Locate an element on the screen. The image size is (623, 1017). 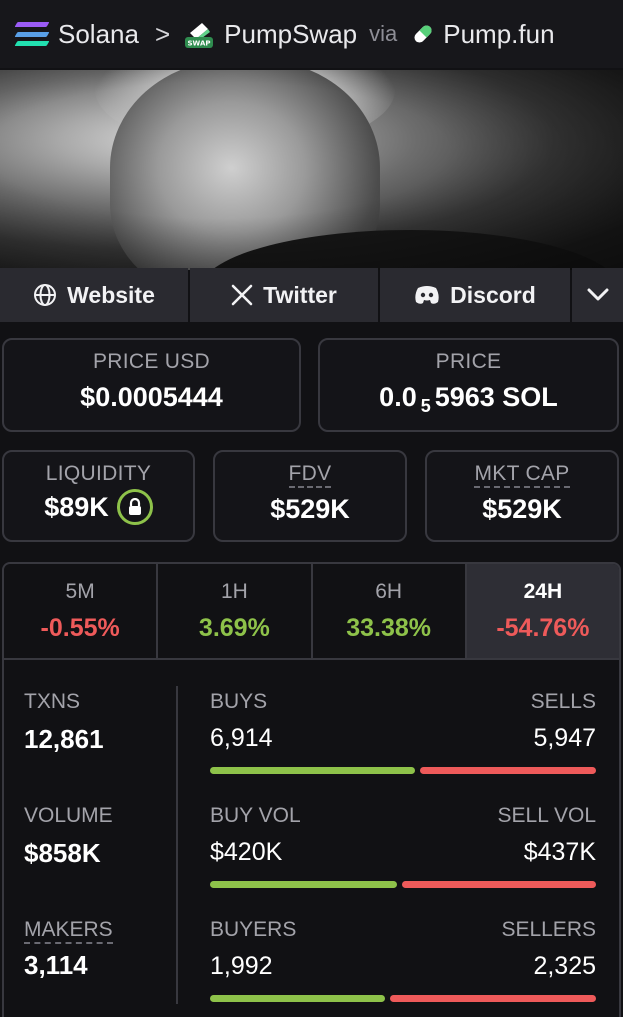
price-native-prefix: 0.0 is located at coordinates (398, 397).